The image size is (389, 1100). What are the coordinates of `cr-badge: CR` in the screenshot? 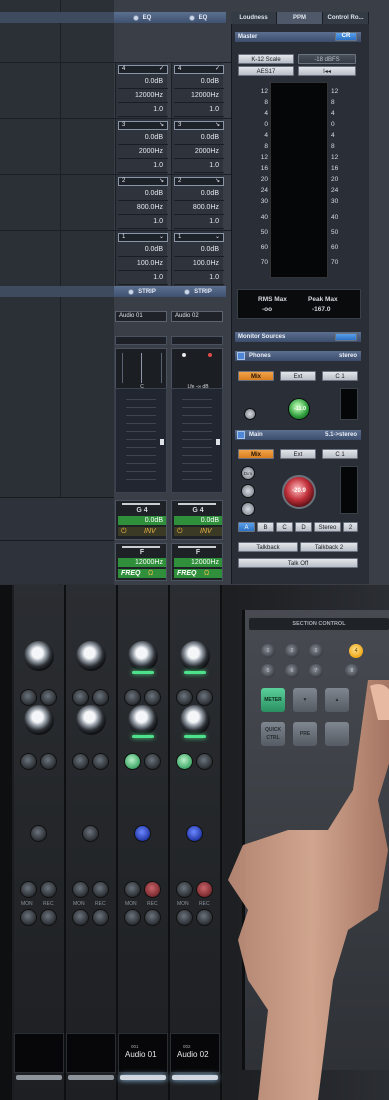 It's located at (346, 36).